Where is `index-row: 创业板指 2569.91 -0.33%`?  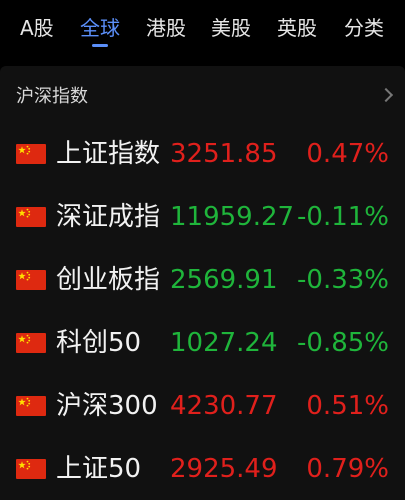
index-row: 创业板指 2569.91 -0.33% is located at coordinates (202, 280).